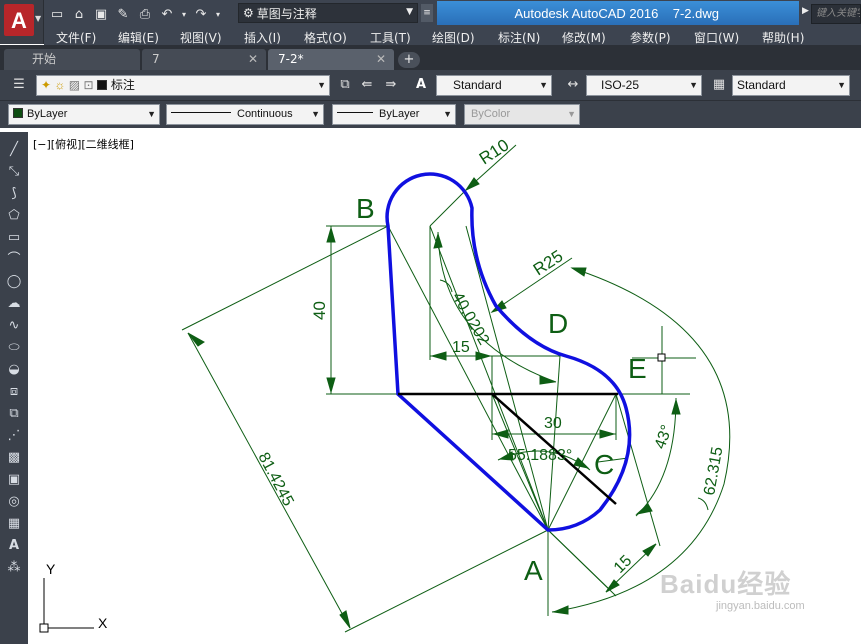 This screenshot has height=644, width=861. What do you see at coordinates (14, 435) in the screenshot?
I see `point-icon: ⋰` at bounding box center [14, 435].